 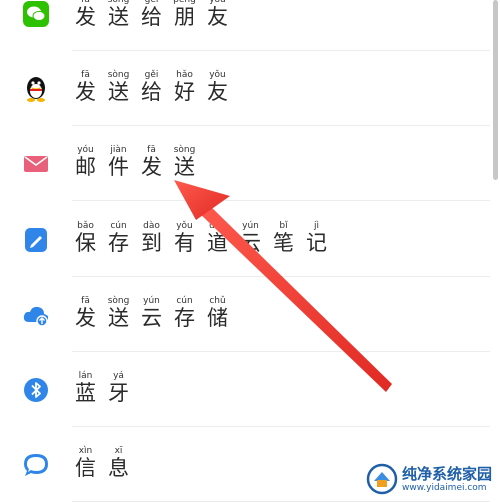 What do you see at coordinates (184, 92) in the screenshot?
I see `hanzi: 好` at bounding box center [184, 92].